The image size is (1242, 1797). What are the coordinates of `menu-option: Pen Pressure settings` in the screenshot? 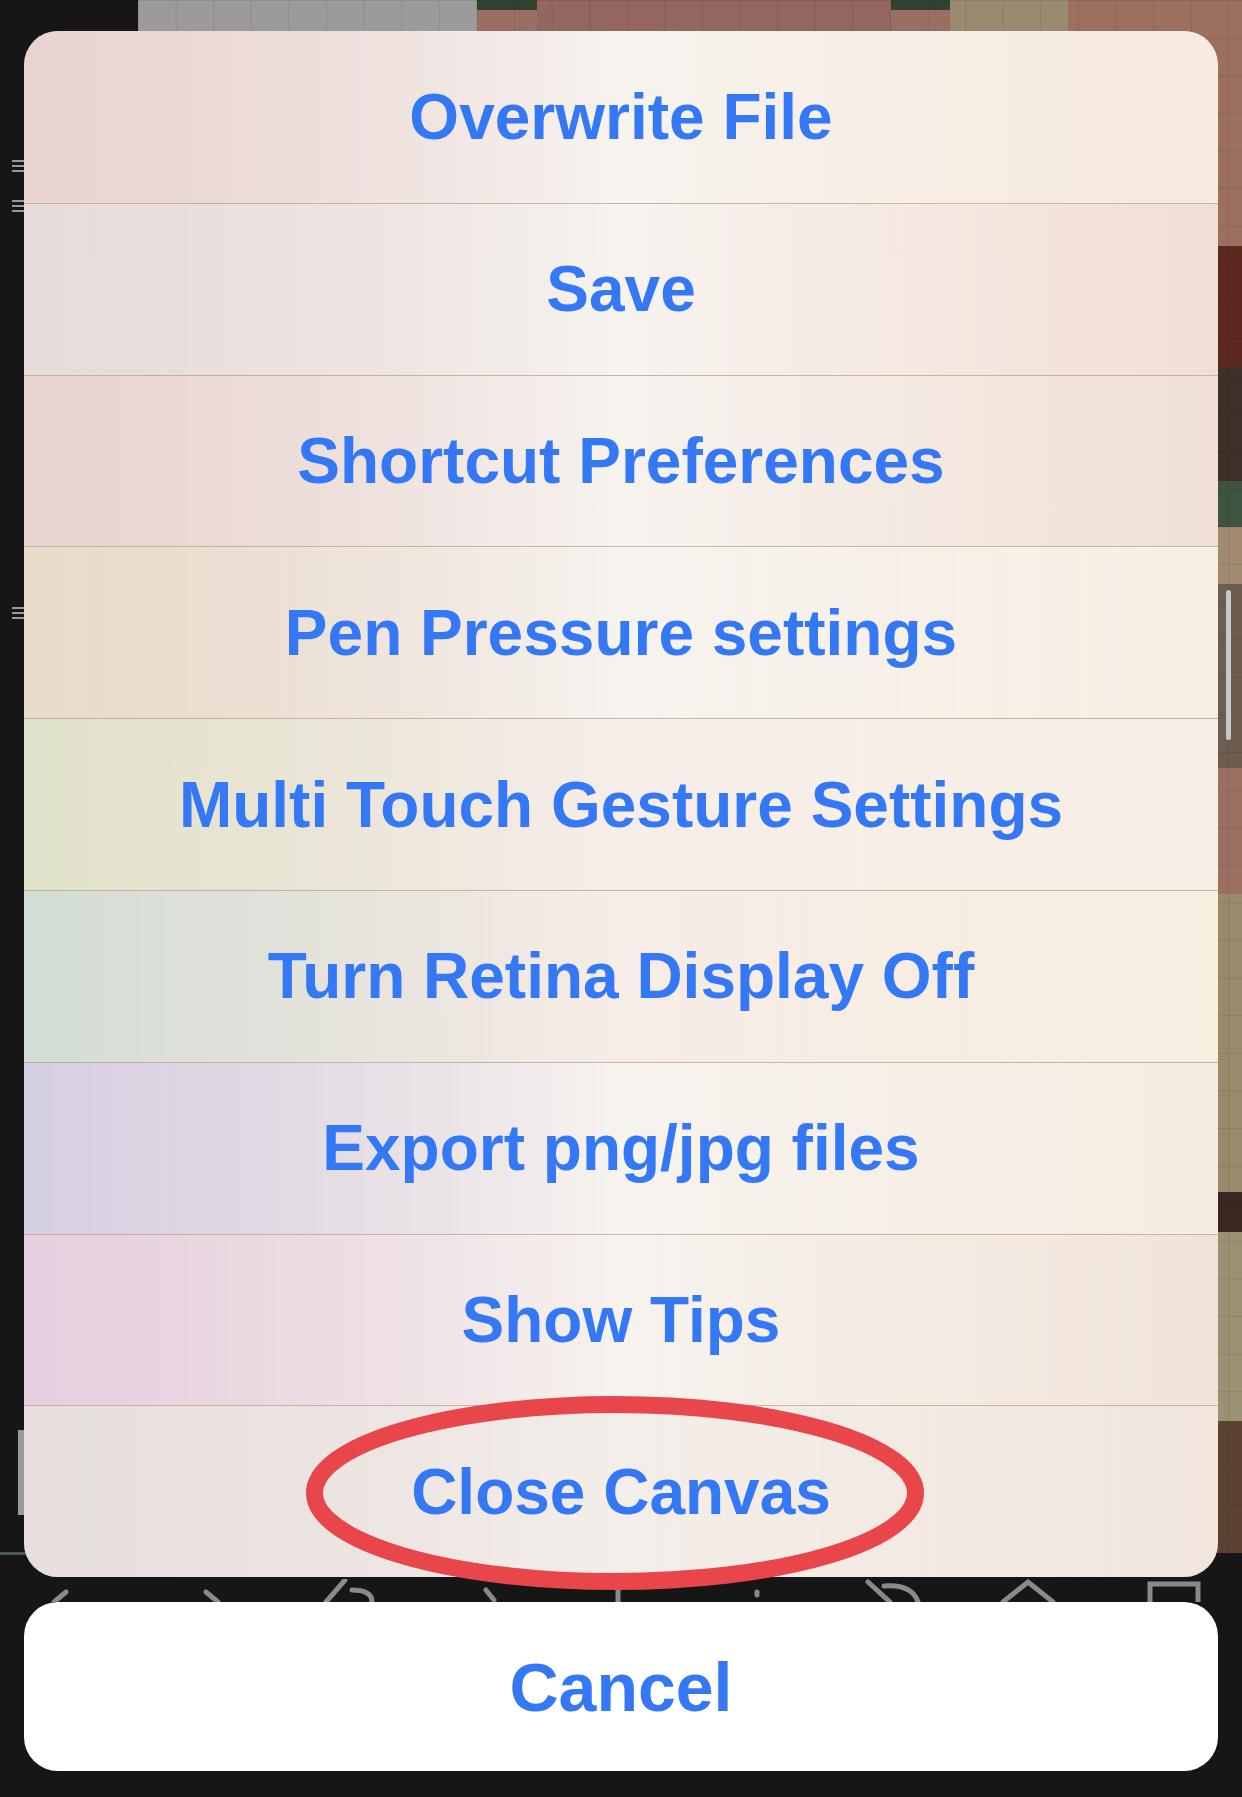 It's located at (621, 632).